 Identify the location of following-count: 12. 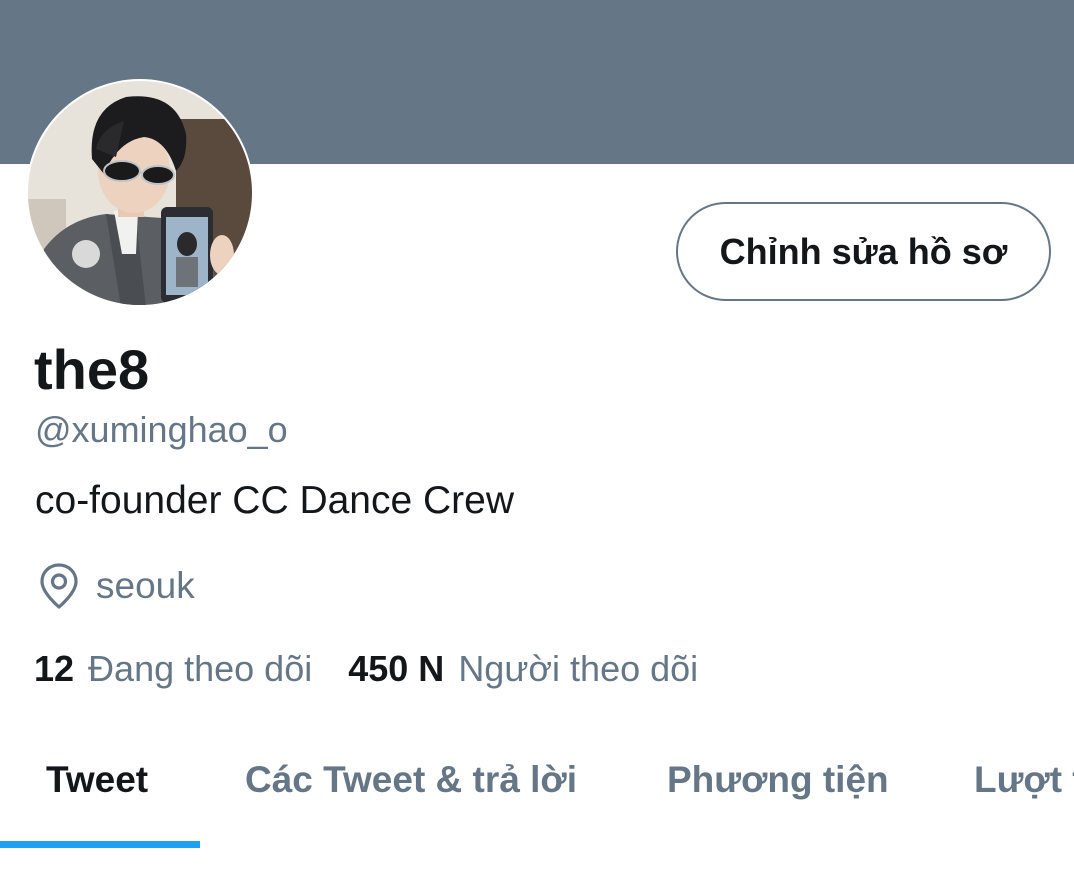
(54, 669).